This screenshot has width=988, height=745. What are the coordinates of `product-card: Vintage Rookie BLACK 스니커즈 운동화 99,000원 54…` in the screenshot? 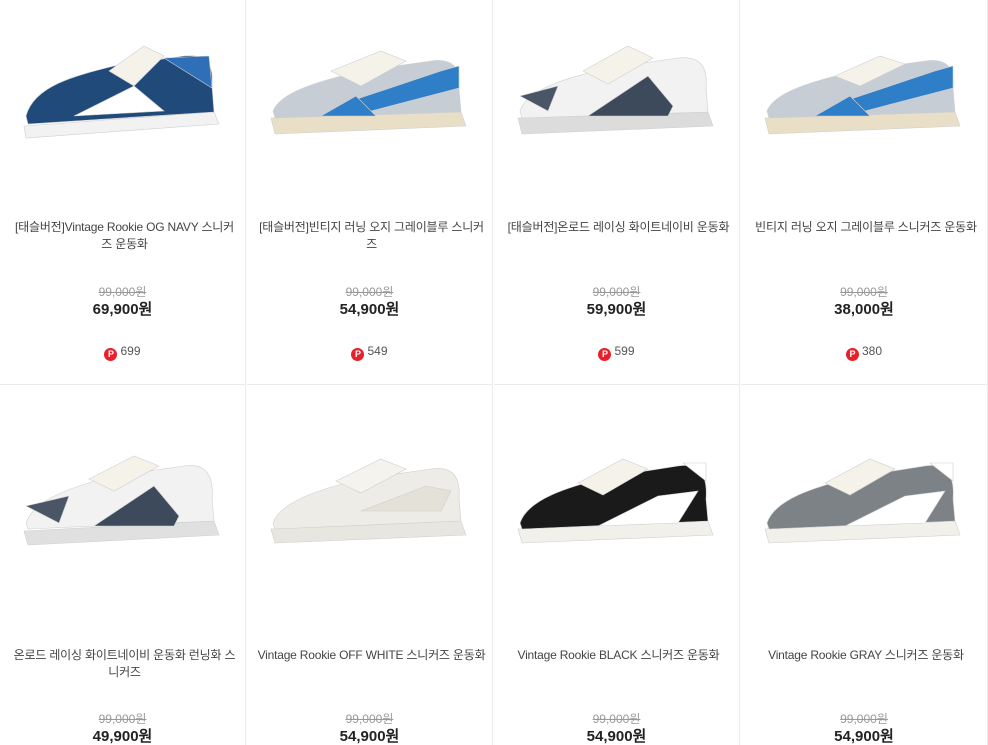 It's located at (617, 565).